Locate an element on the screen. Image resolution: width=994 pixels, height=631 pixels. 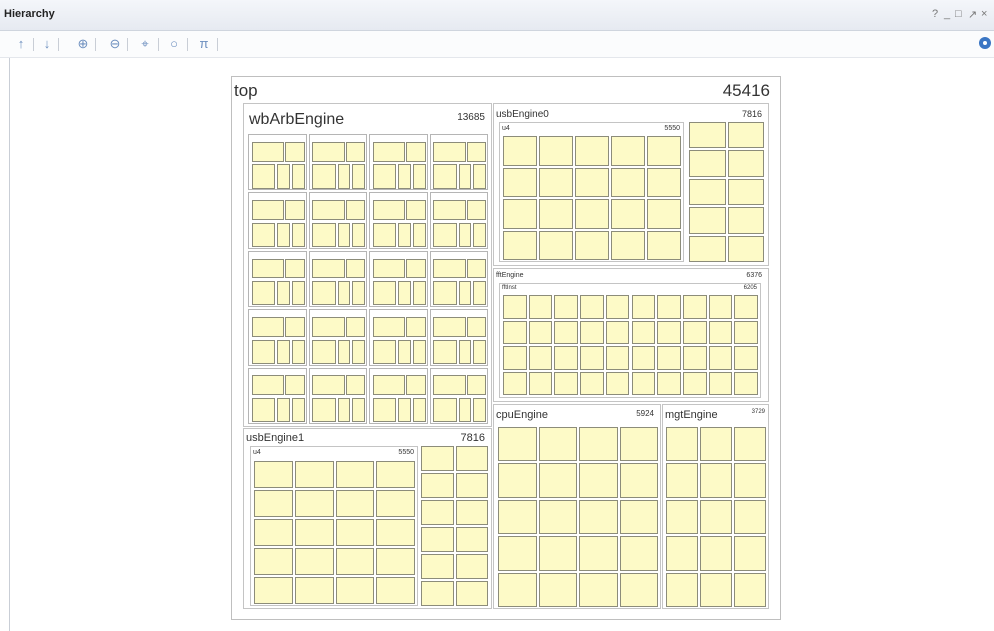
gear-icon is located at coordinates (985, 43).